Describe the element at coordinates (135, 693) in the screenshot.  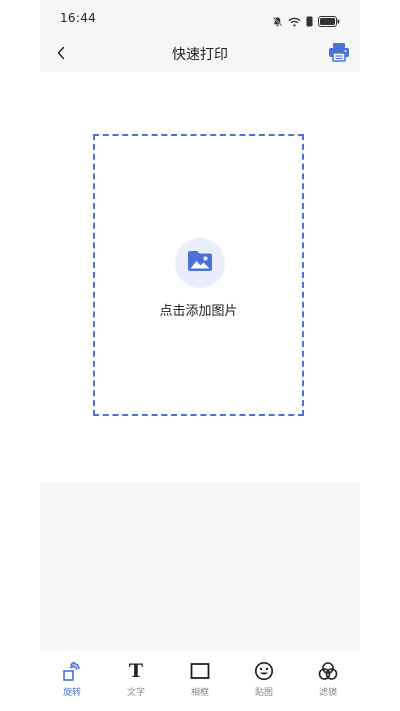
I see `tool-text-label: 文字` at that location.